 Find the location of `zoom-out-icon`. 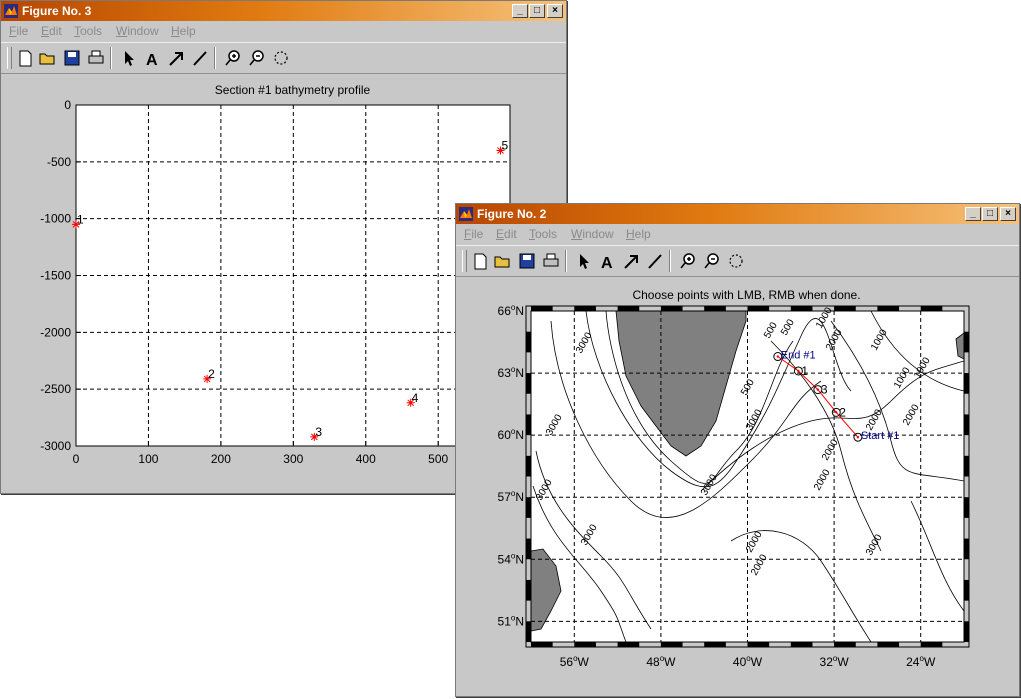

zoom-out-icon is located at coordinates (711, 261).